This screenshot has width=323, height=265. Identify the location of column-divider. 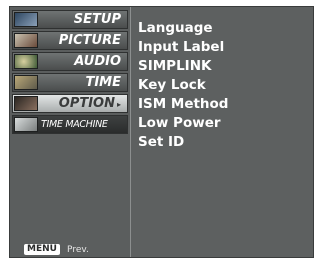
(130, 132).